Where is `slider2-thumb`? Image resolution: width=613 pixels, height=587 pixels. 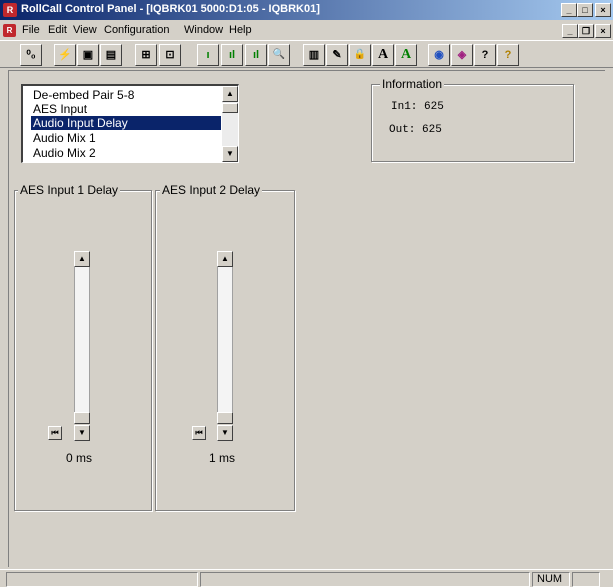 slider2-thumb is located at coordinates (225, 418).